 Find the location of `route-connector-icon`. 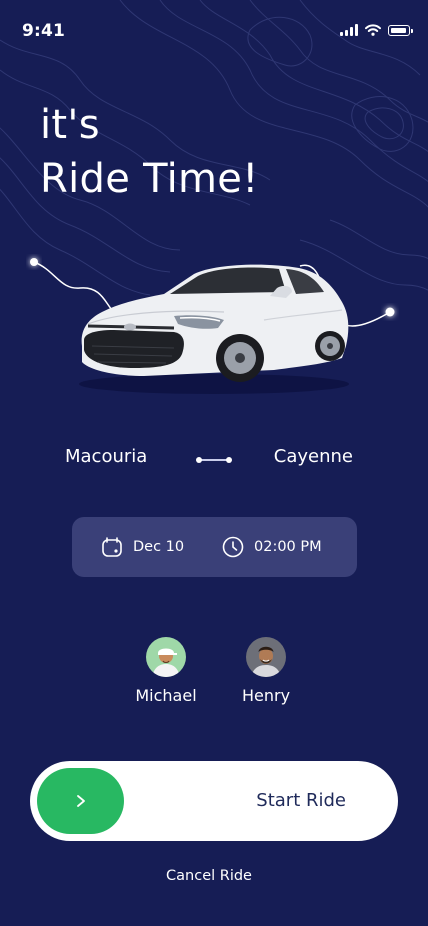

route-connector-icon is located at coordinates (214, 460).